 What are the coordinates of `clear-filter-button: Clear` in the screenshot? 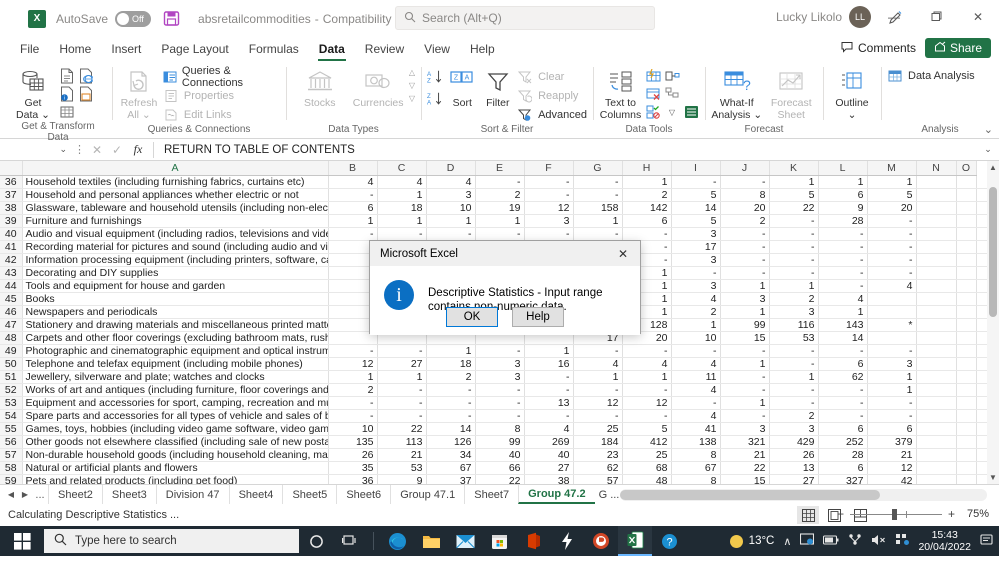 It's located at (552, 76).